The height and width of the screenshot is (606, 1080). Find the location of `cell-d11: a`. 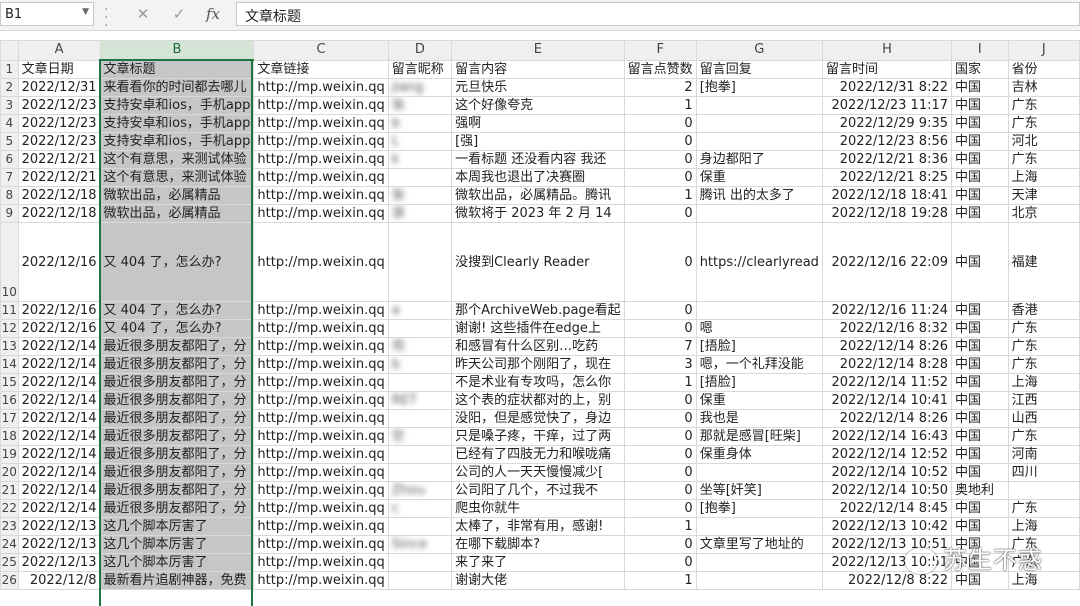

cell-d11: a is located at coordinates (420, 310).